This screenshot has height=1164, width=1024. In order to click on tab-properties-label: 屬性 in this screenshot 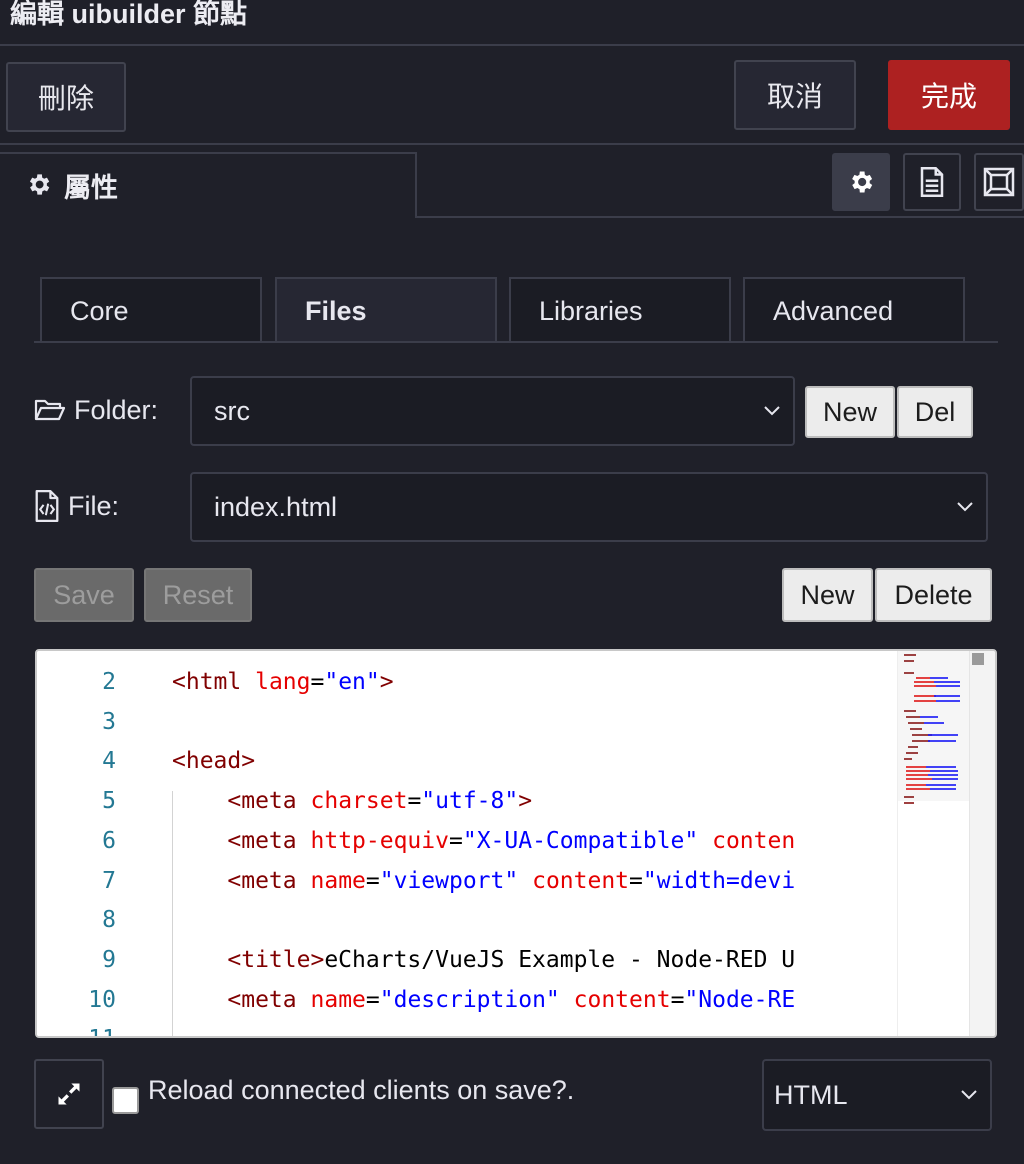, I will do `click(91, 188)`.